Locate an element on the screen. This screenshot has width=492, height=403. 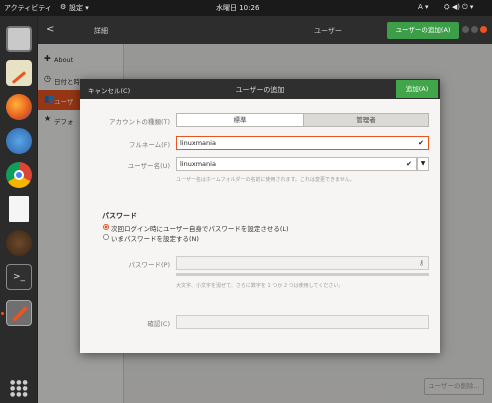
username-value: linuxmania is located at coordinates (198, 164).